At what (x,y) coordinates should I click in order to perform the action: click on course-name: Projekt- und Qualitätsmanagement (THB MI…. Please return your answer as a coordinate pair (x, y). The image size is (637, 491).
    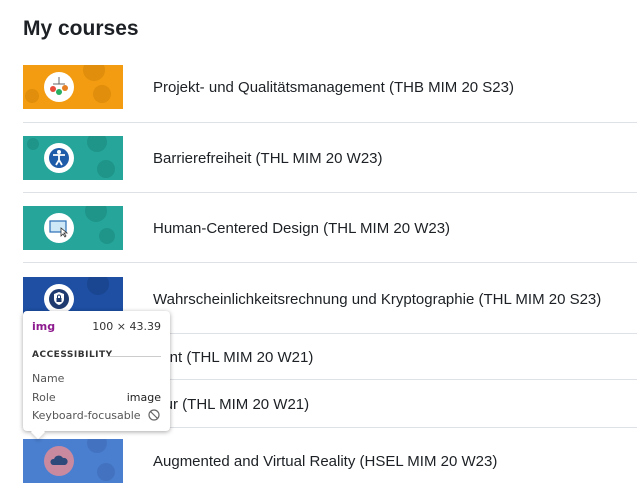
    Looking at the image, I should click on (333, 87).